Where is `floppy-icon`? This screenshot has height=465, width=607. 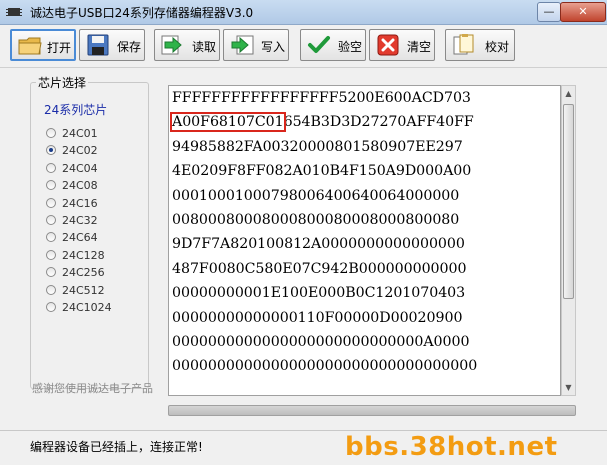 floppy-icon is located at coordinates (98, 45).